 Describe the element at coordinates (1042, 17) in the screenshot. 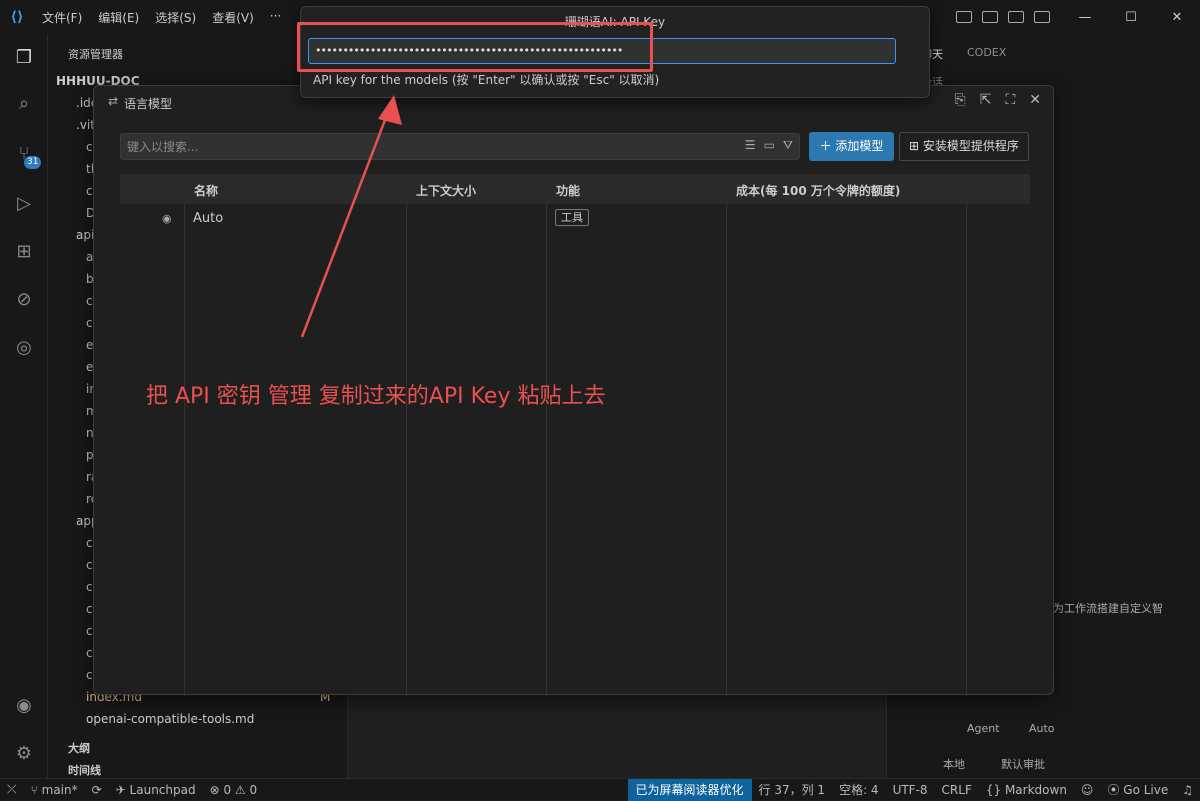

I see `toggle-secondary-sidebar-icon` at that location.